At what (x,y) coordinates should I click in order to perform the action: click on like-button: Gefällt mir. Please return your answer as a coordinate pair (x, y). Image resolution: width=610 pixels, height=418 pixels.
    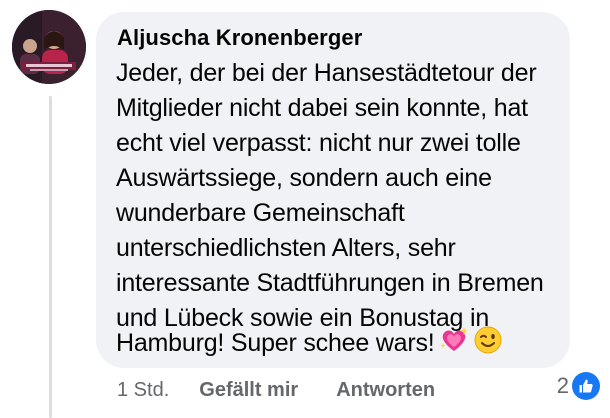
    Looking at the image, I should click on (248, 390).